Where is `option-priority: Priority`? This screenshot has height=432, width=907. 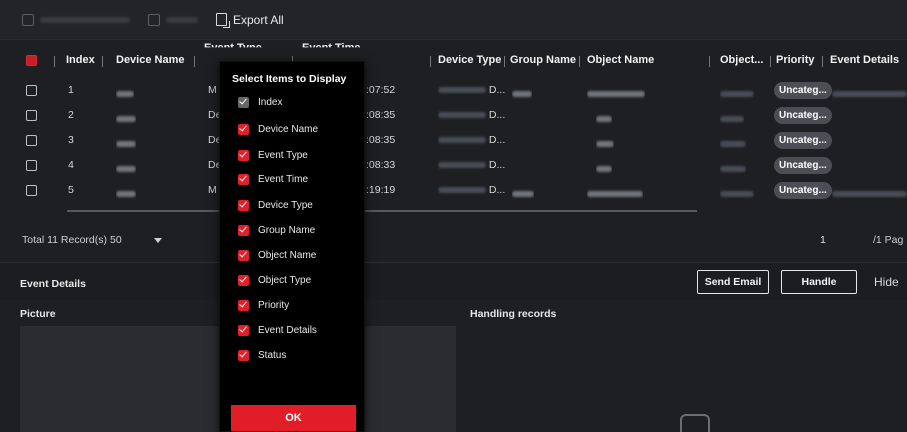 option-priority: Priority is located at coordinates (263, 305).